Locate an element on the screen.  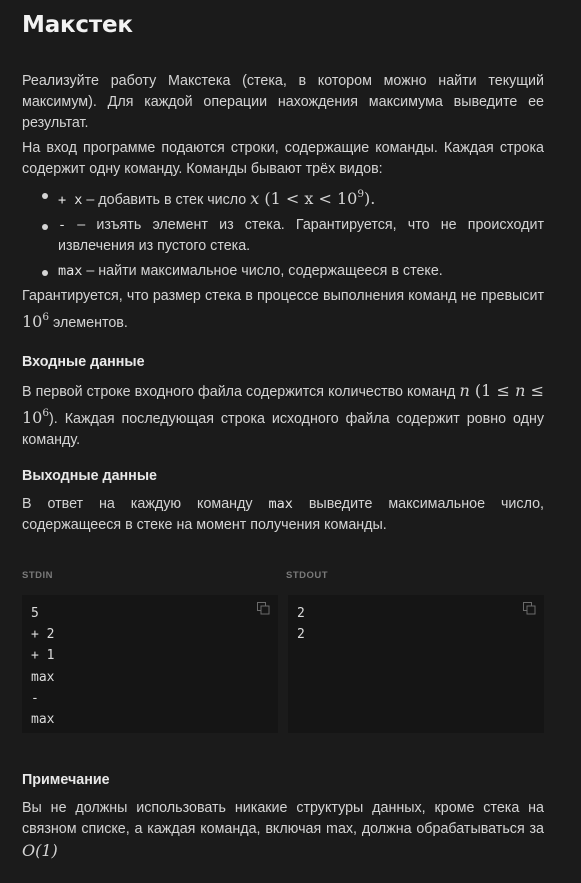
math-close: ). is located at coordinates (370, 198).